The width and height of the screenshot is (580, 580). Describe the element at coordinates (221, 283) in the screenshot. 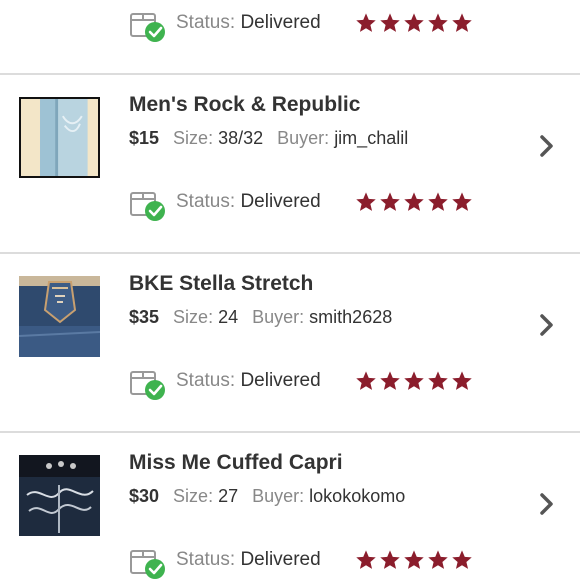

I see `item-title: BKE Stella Stretch` at that location.